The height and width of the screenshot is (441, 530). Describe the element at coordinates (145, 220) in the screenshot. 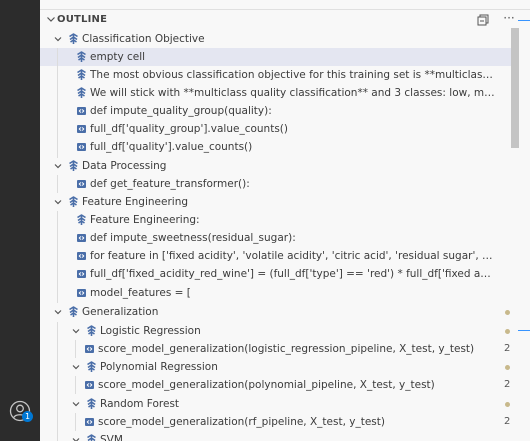

I see `outline-item-label: Feature Engineering:` at that location.